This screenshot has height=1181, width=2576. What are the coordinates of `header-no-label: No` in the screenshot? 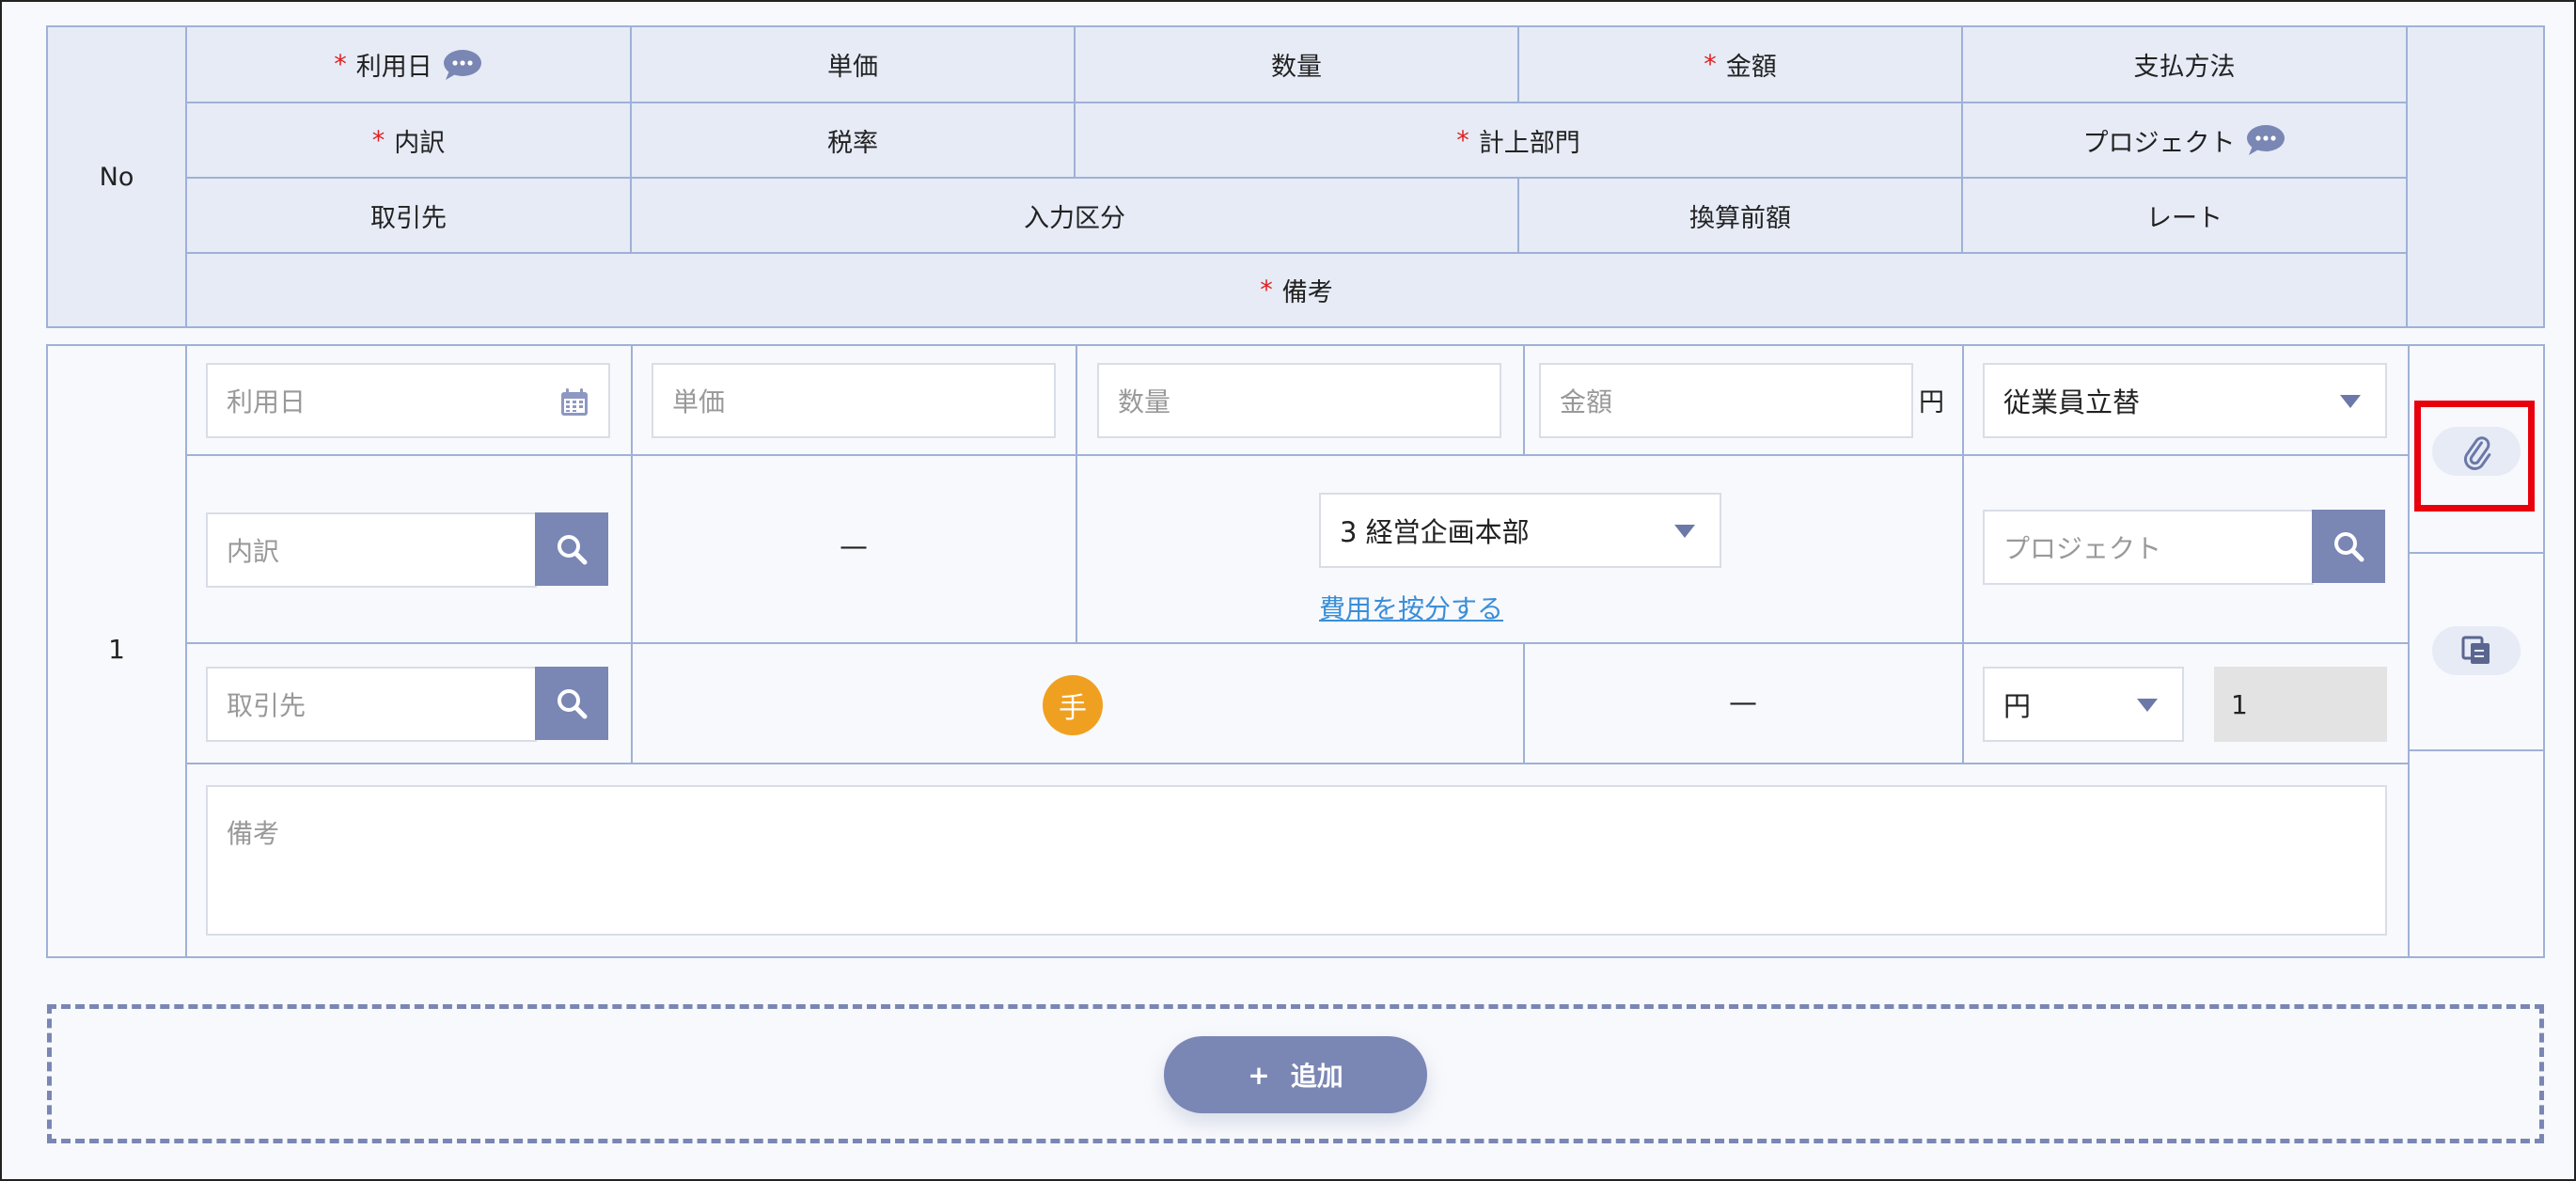 It's located at (117, 177).